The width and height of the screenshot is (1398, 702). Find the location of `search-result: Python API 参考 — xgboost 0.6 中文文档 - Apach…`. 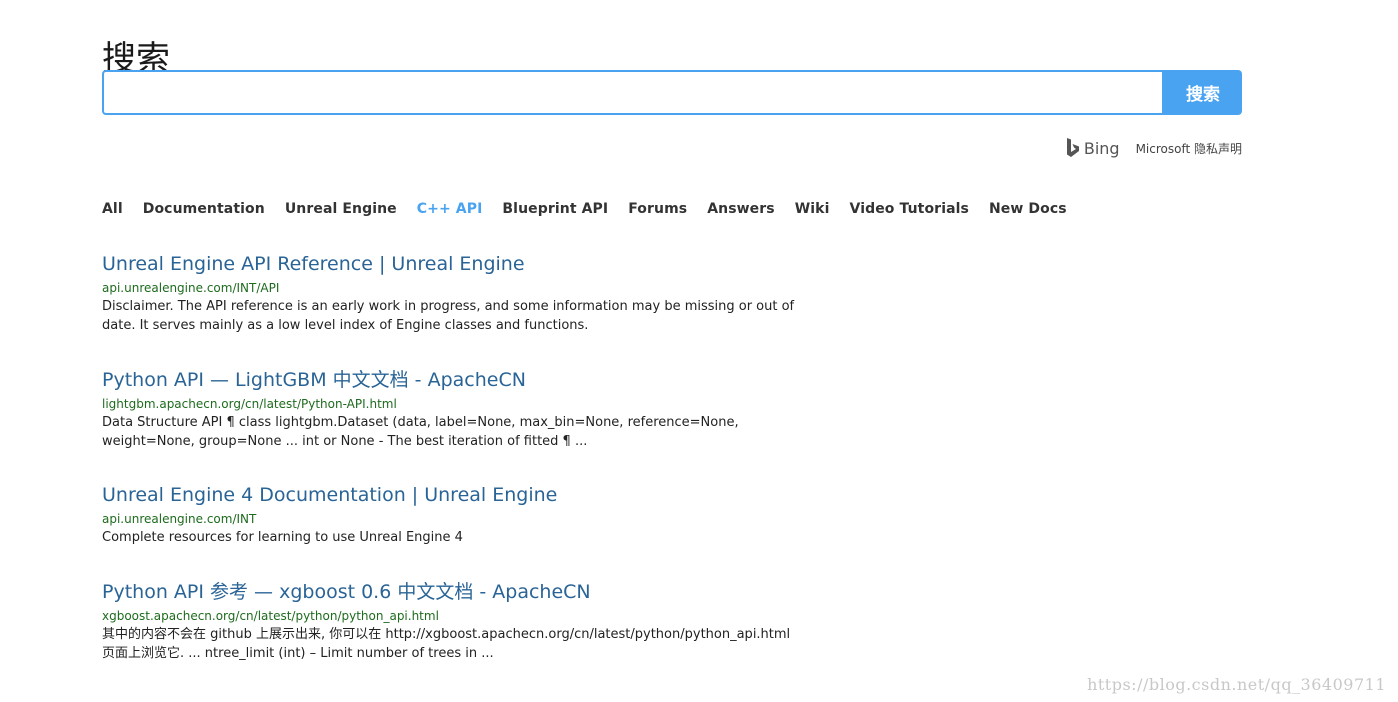

search-result: Python API 参考 — xgboost 0.6 中文文档 - Apach… is located at coordinates (452, 620).